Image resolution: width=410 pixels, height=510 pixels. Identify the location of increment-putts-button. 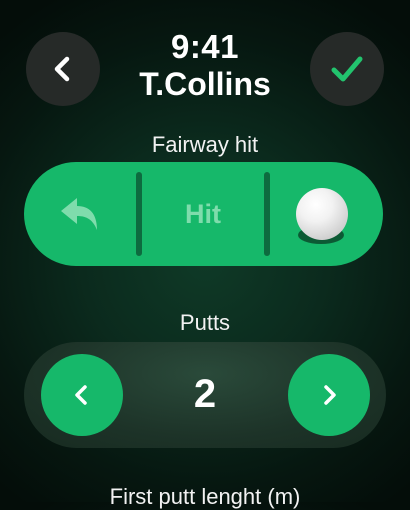
(329, 395).